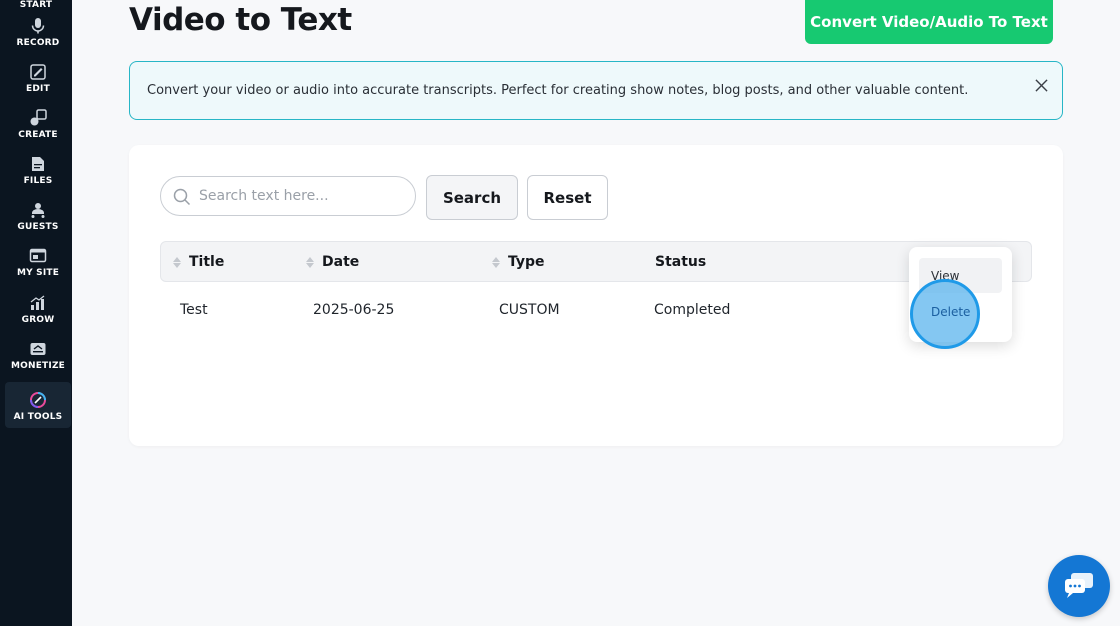  Describe the element at coordinates (472, 197) in the screenshot. I see `search-button: Search` at that location.